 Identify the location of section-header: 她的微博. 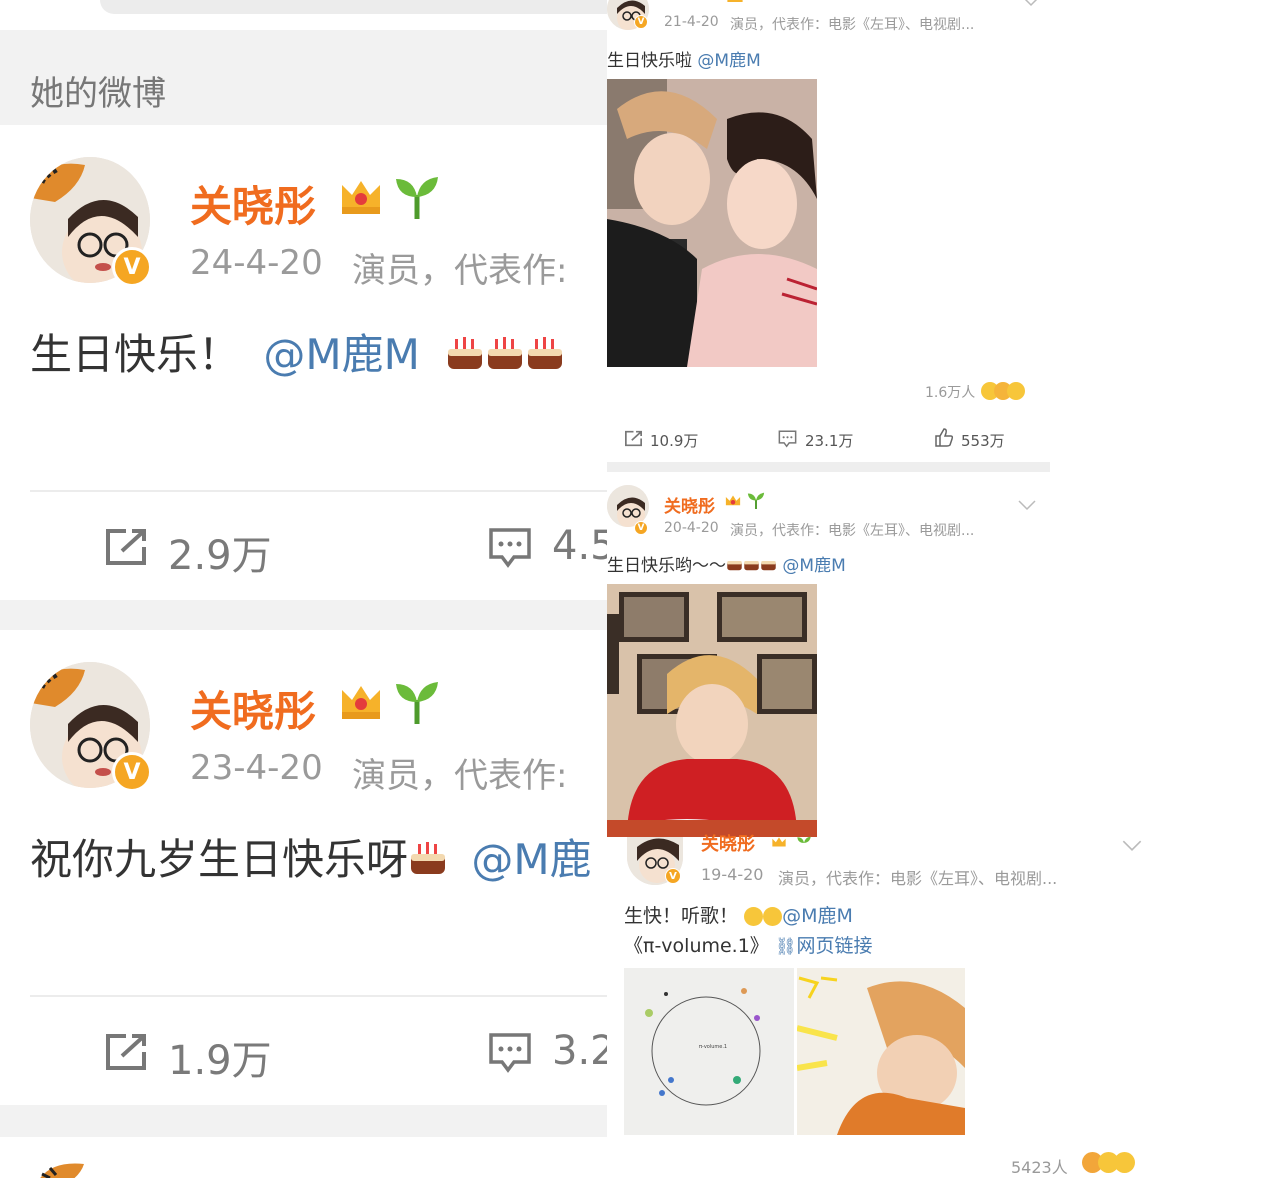
(303, 77).